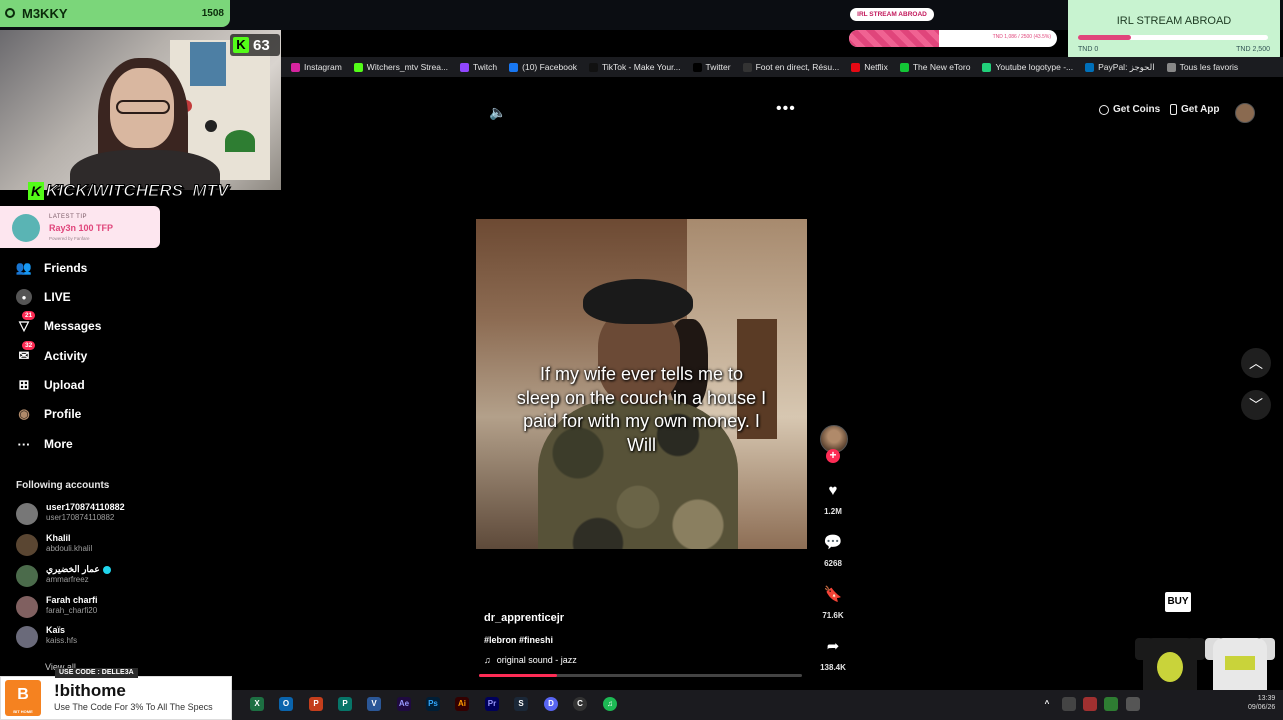 The image size is (1283, 720). I want to click on tray-chevron-icon: ^, so click(1047, 704).